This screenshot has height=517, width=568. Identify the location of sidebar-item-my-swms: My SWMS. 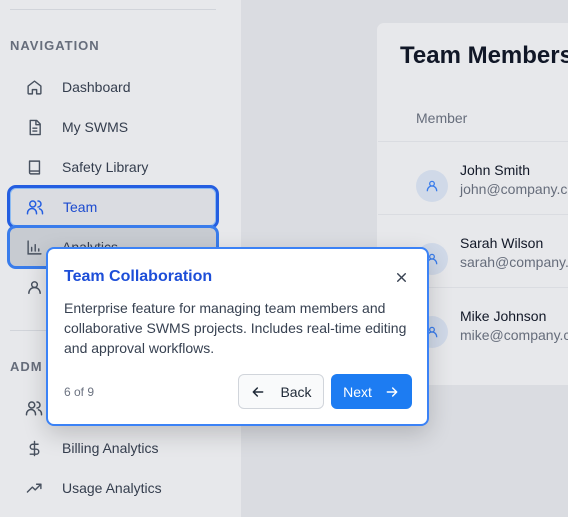
(113, 127).